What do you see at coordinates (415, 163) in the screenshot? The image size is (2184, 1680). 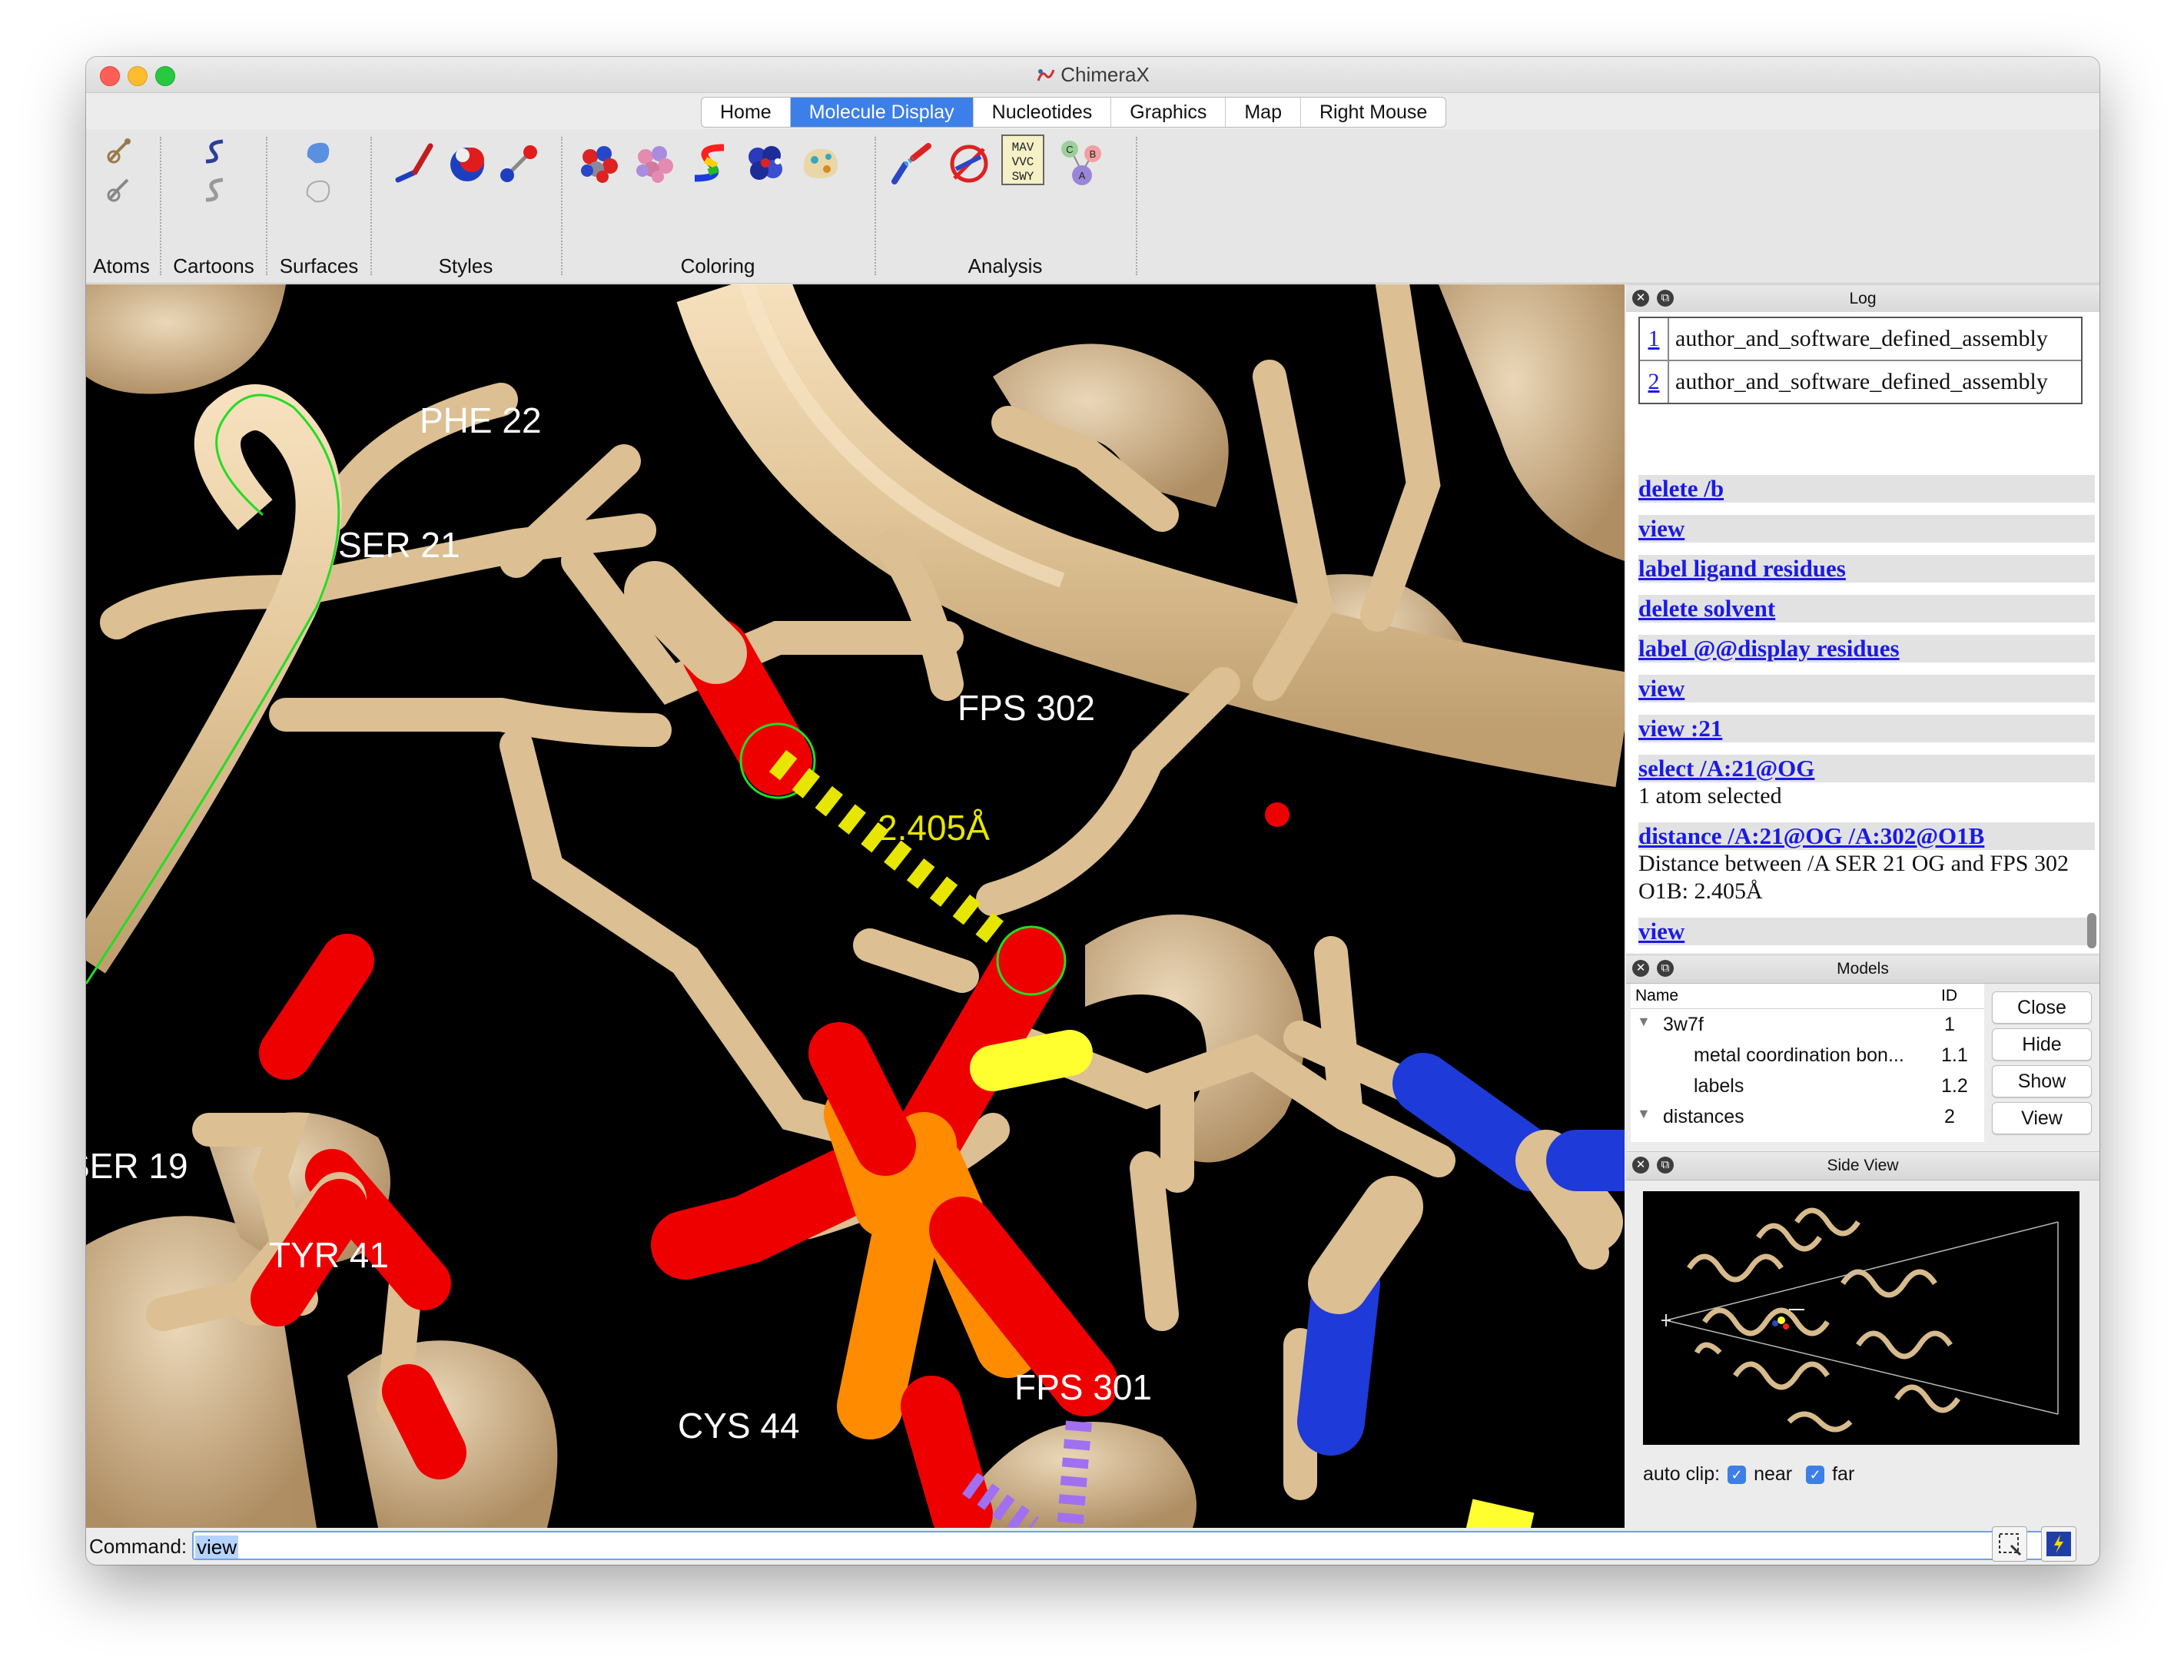 I see `stick-style-icon` at bounding box center [415, 163].